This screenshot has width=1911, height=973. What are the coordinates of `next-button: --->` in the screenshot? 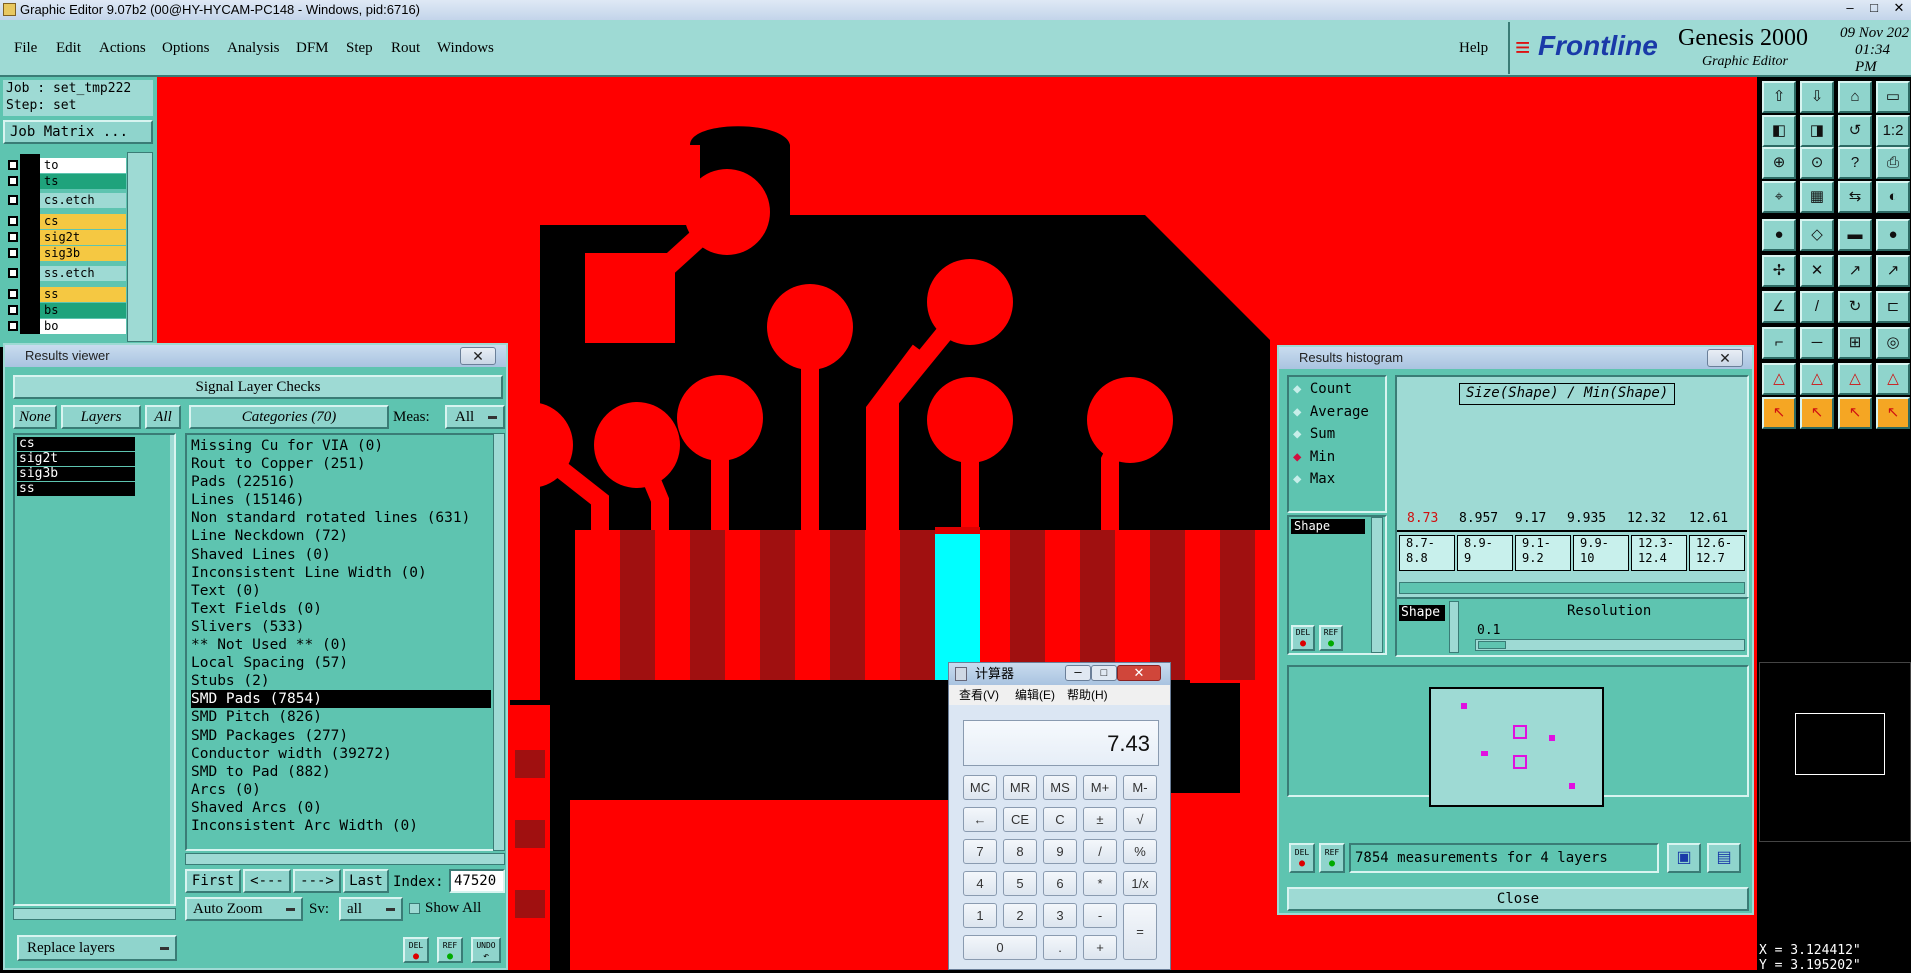 It's located at (317, 881).